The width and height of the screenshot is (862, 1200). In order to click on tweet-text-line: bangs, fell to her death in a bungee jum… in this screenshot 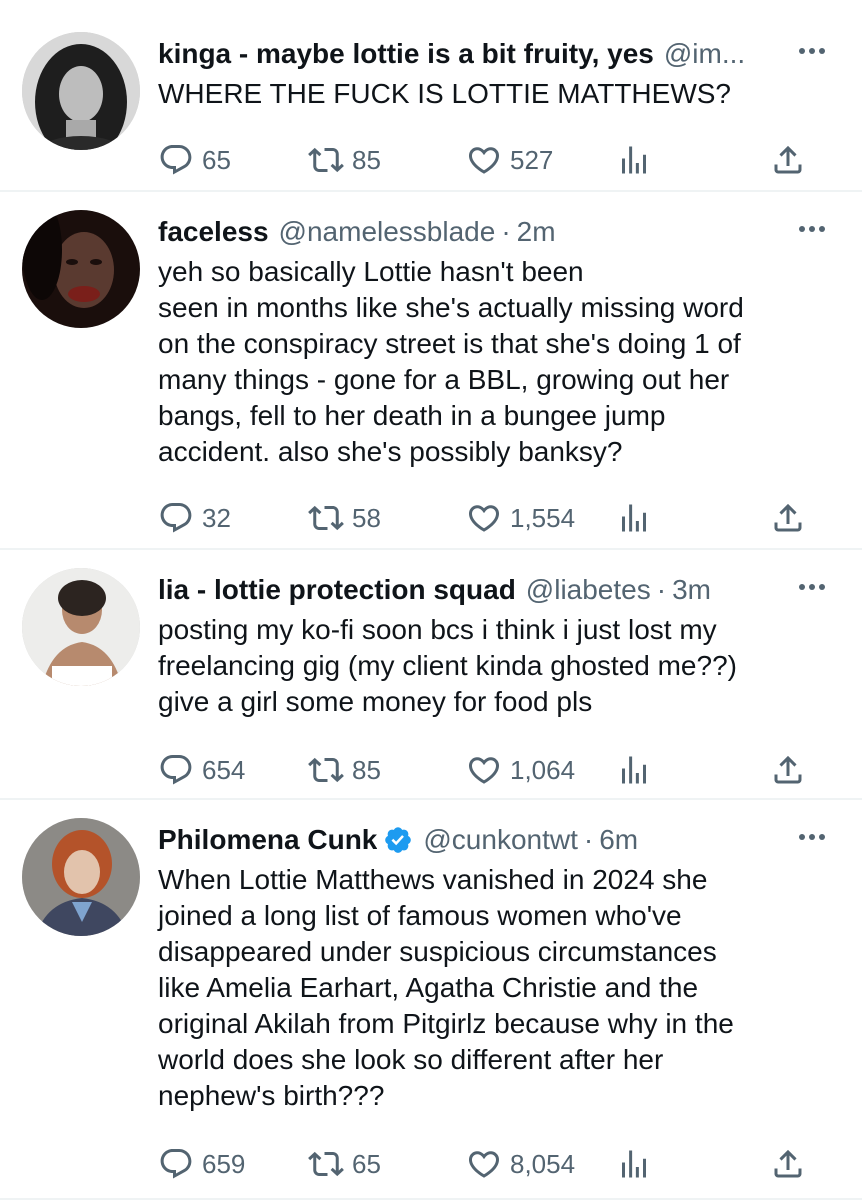, I will do `click(412, 415)`.